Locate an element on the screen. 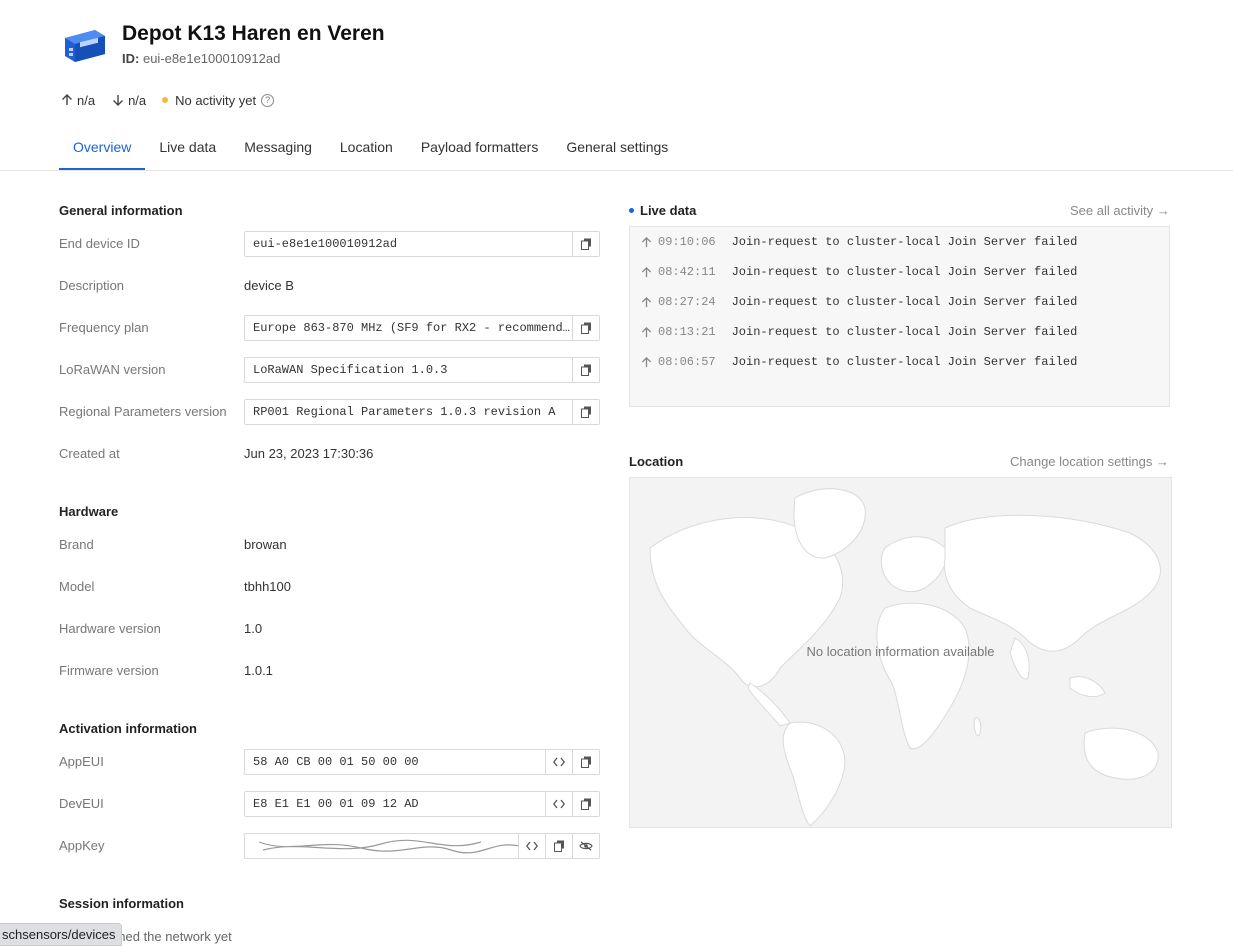 This screenshot has width=1233, height=946. deveui-label: DevEUI is located at coordinates (81, 803).